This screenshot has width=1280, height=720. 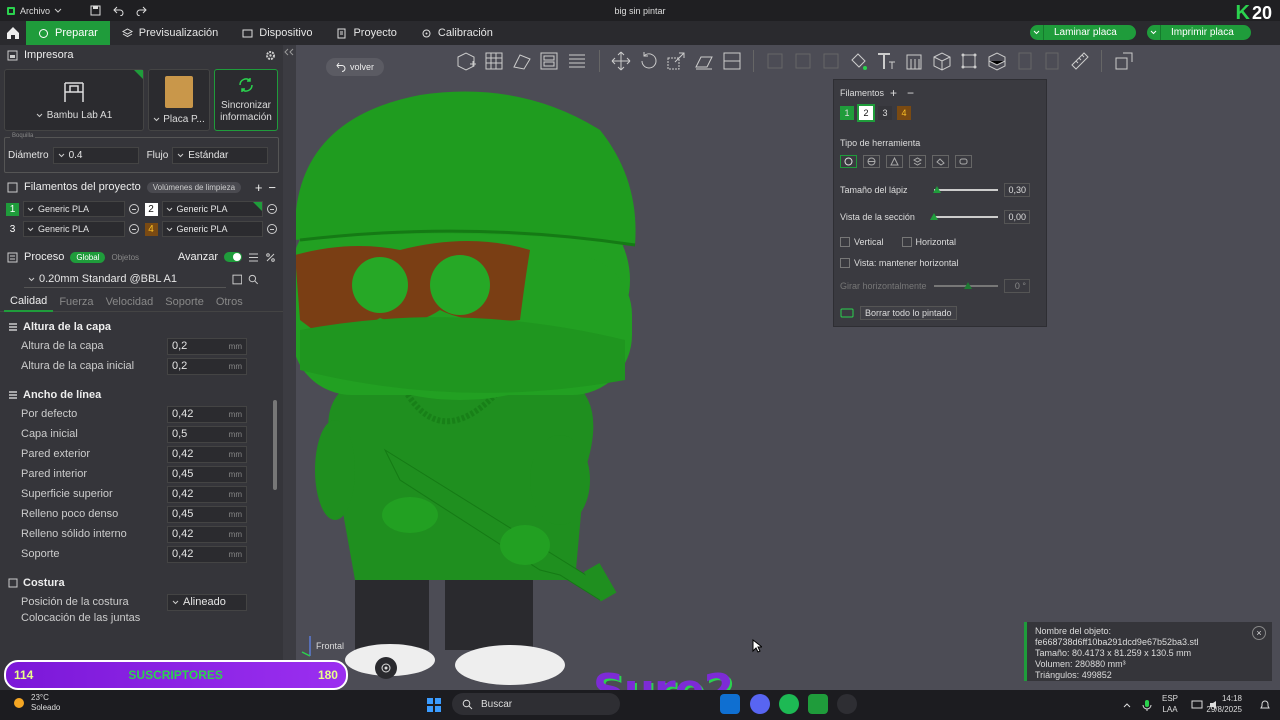 I want to click on fill-tool-icon, so click(x=940, y=161).